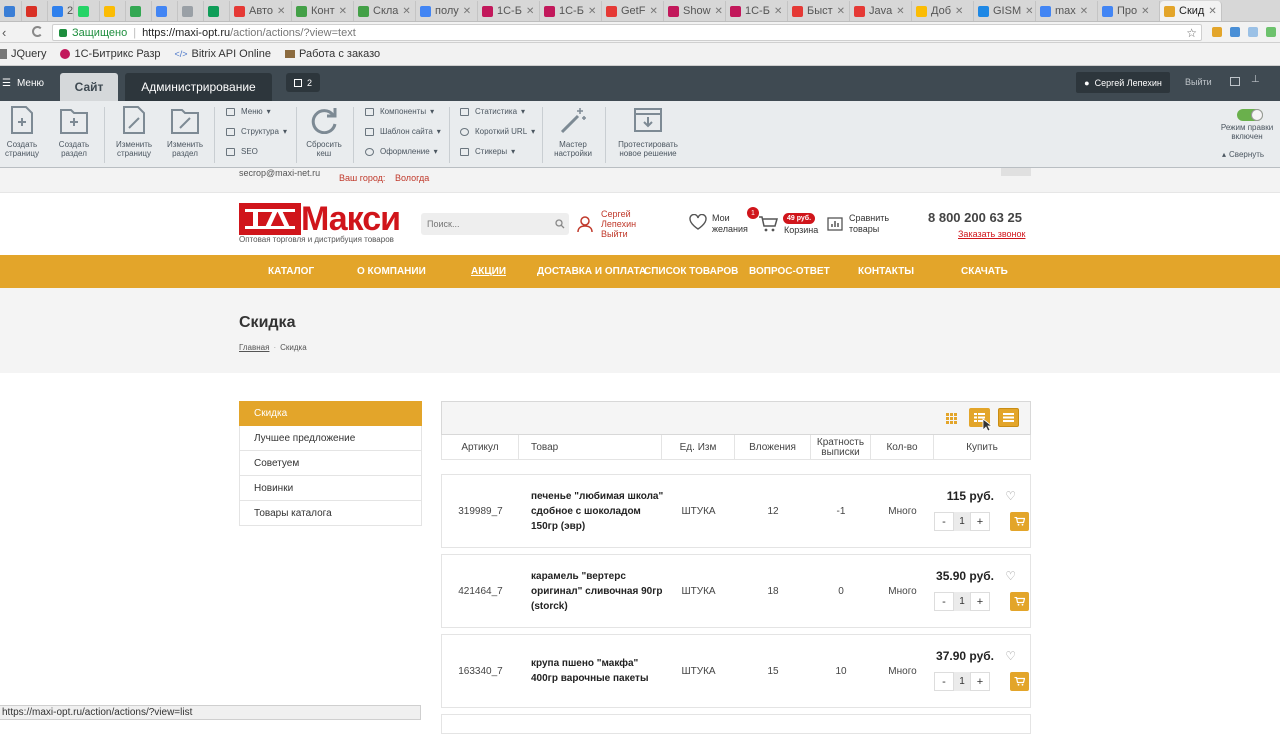  What do you see at coordinates (291, 271) in the screenshot?
I see `nav-catalog: Каталог` at bounding box center [291, 271].